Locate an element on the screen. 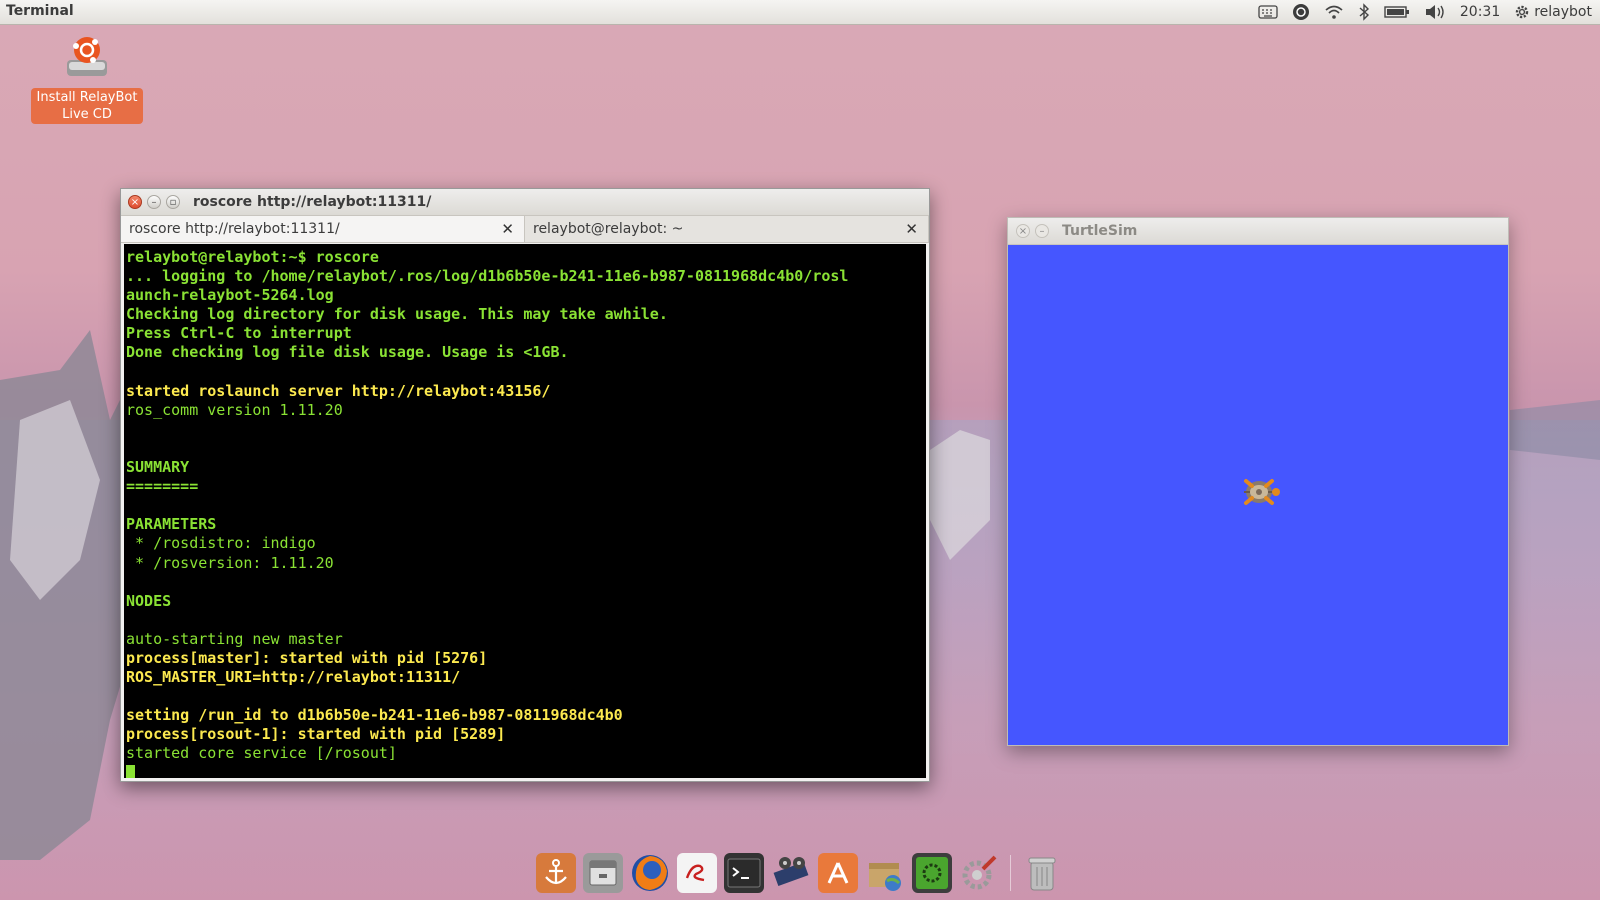 This screenshot has width=1600, height=900. wifi-icon is located at coordinates (1334, 12).